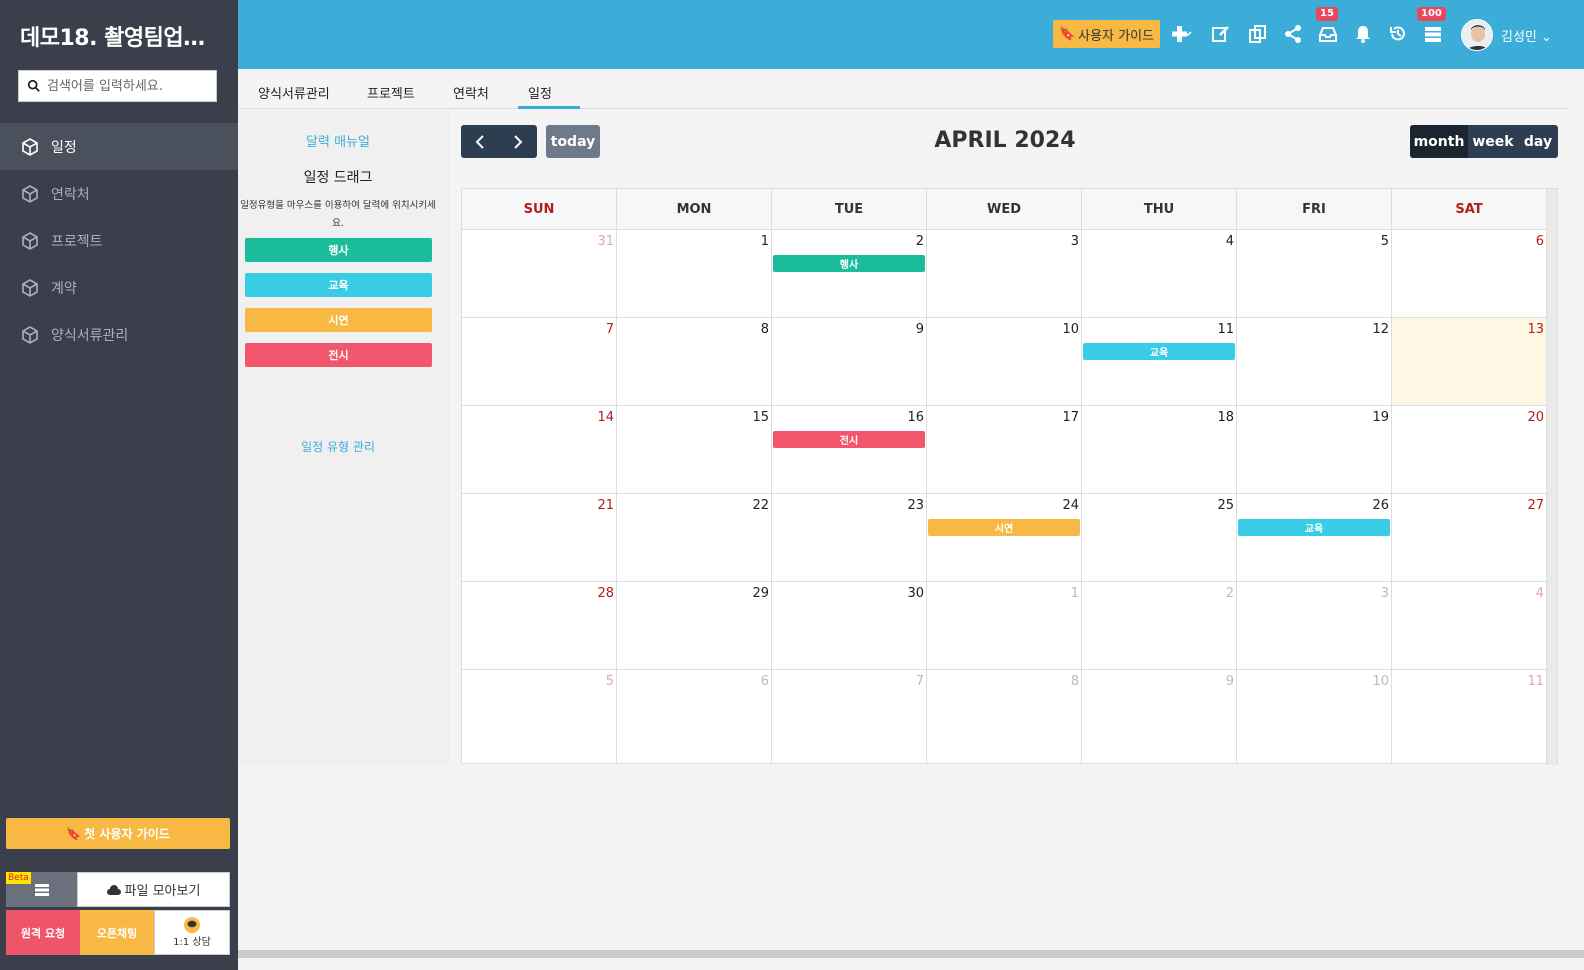 The width and height of the screenshot is (1584, 970). What do you see at coordinates (1258, 34) in the screenshot?
I see `copy-icon` at bounding box center [1258, 34].